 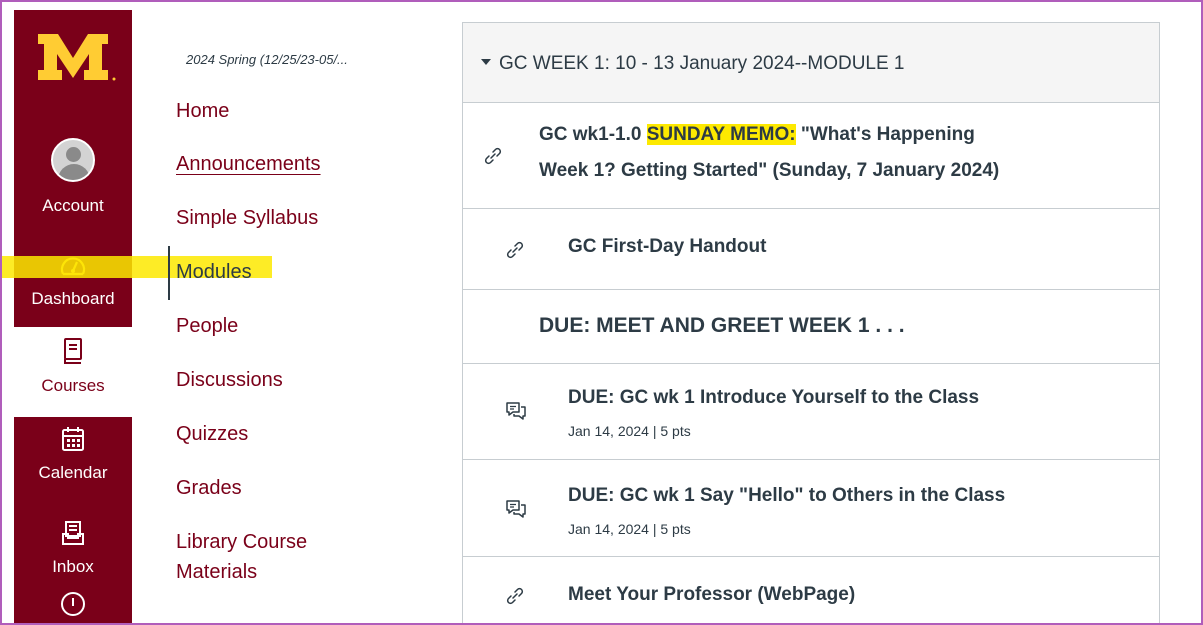 What do you see at coordinates (214, 272) in the screenshot?
I see `course-nav-modules: Modules` at bounding box center [214, 272].